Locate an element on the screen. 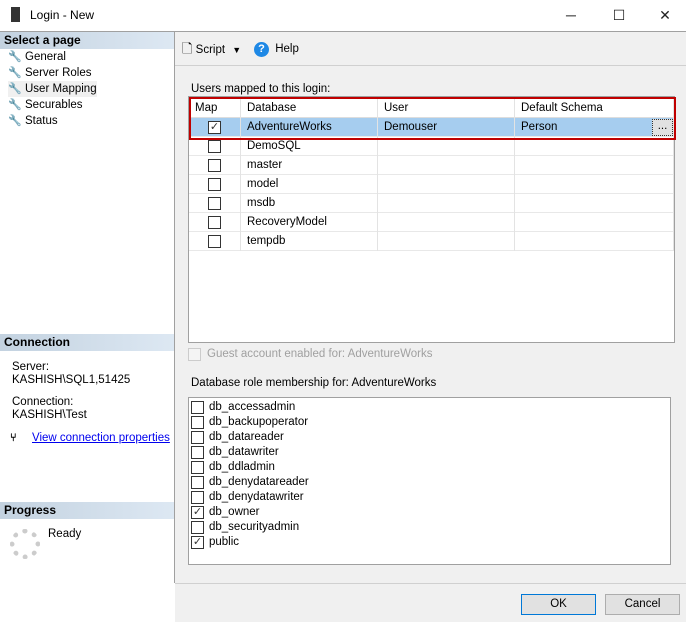  page-server-roles: 🔧 Server Roles is located at coordinates (49, 73).